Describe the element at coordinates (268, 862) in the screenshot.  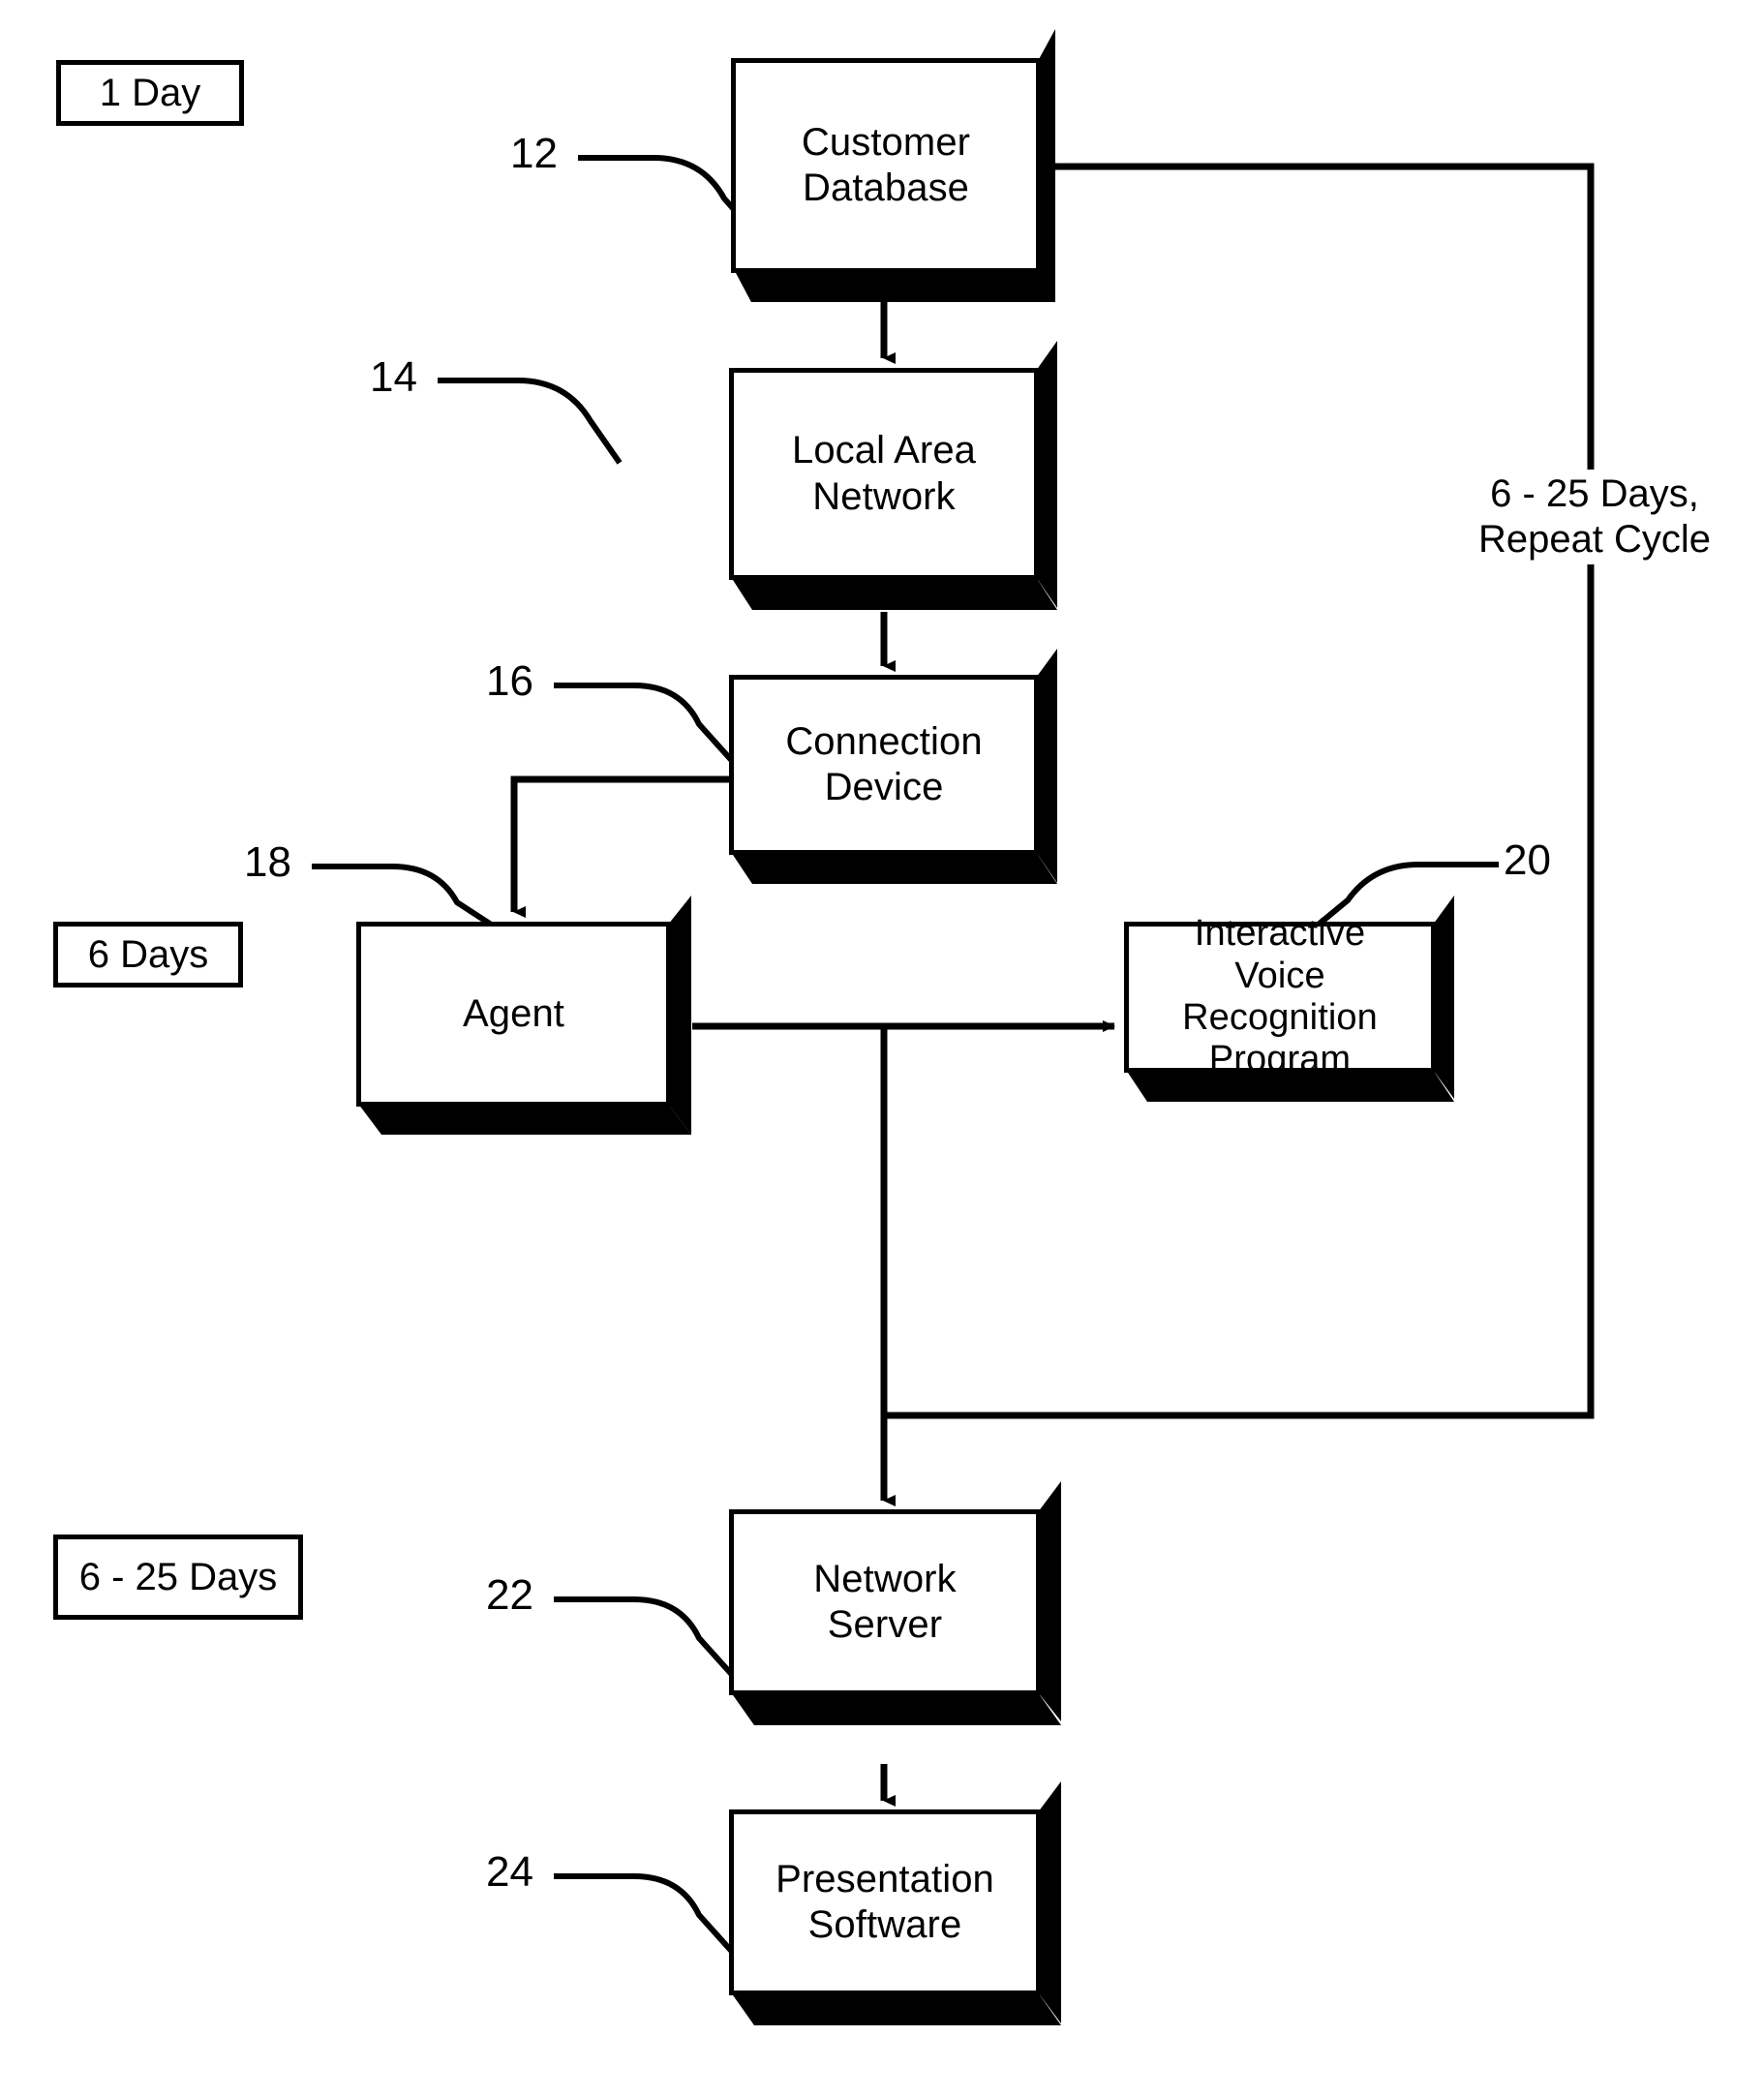
I see `ref-numeral-18: 18` at that location.